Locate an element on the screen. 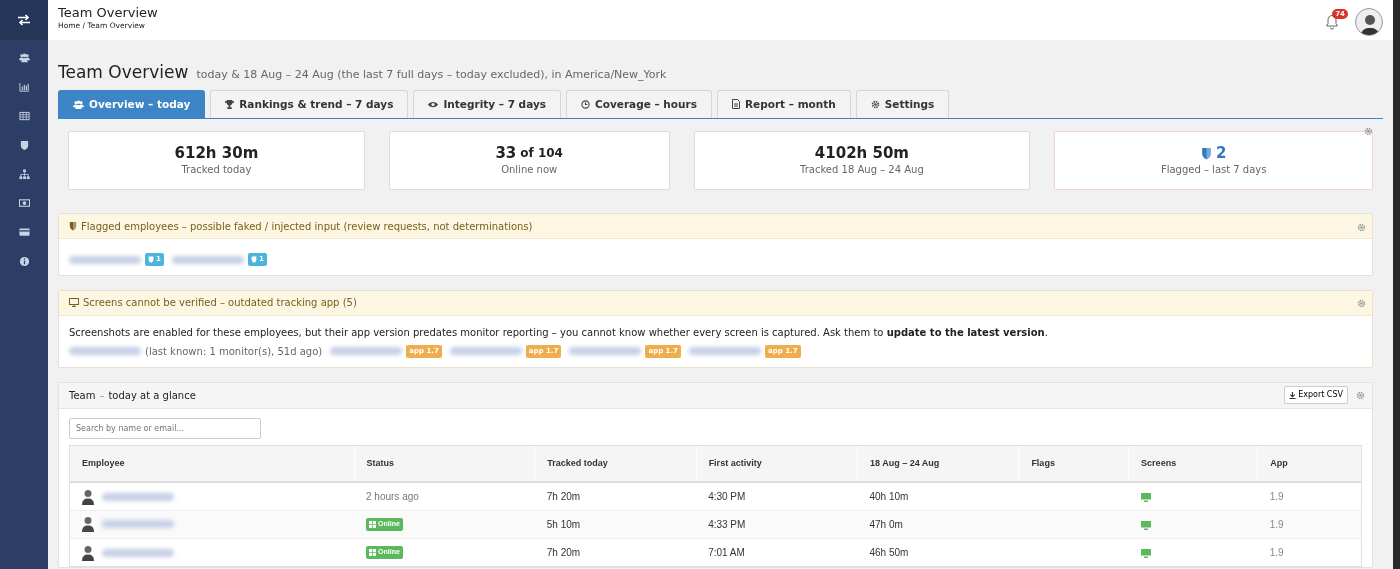  stat-label: Tracked 18 Aug – 24 Aug is located at coordinates (862, 170).